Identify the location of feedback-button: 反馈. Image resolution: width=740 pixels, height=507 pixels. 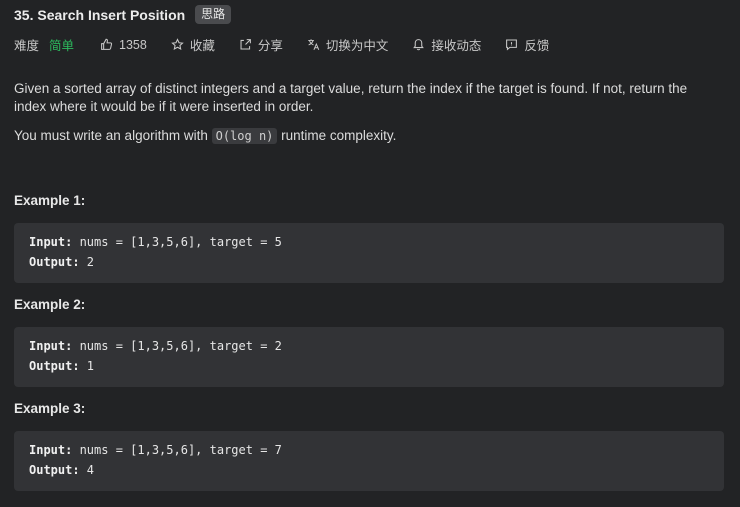
(527, 44).